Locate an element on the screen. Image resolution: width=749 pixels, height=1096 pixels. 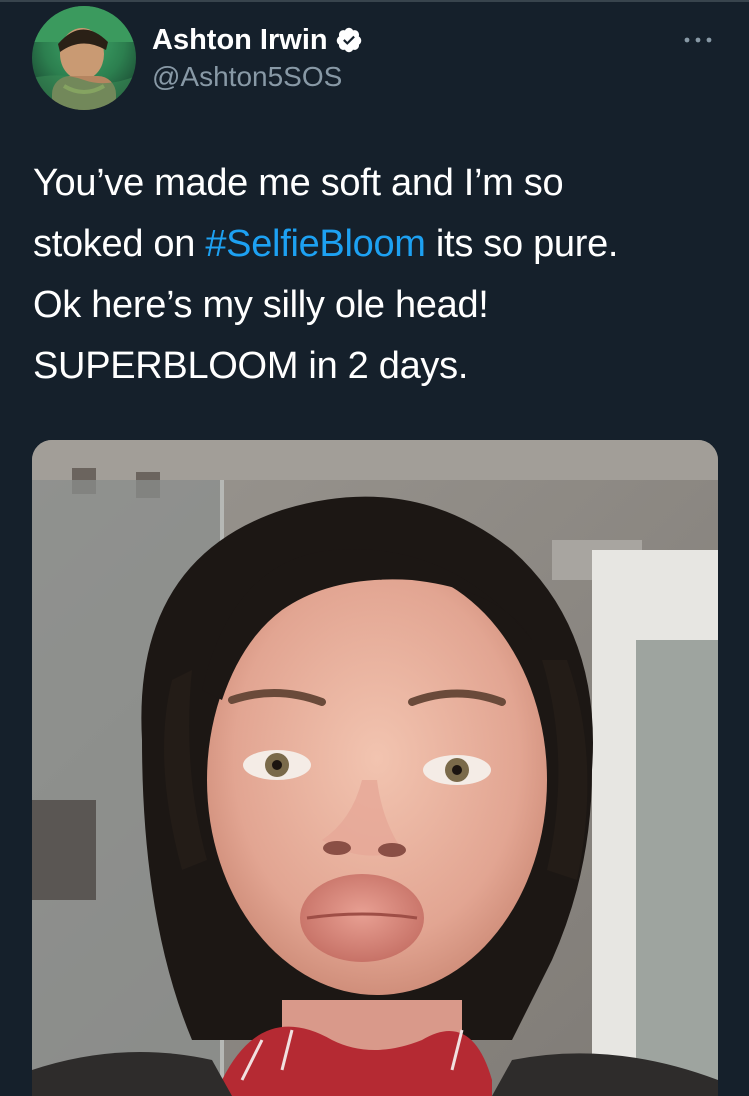
more-options-button is located at coordinates (698, 40).